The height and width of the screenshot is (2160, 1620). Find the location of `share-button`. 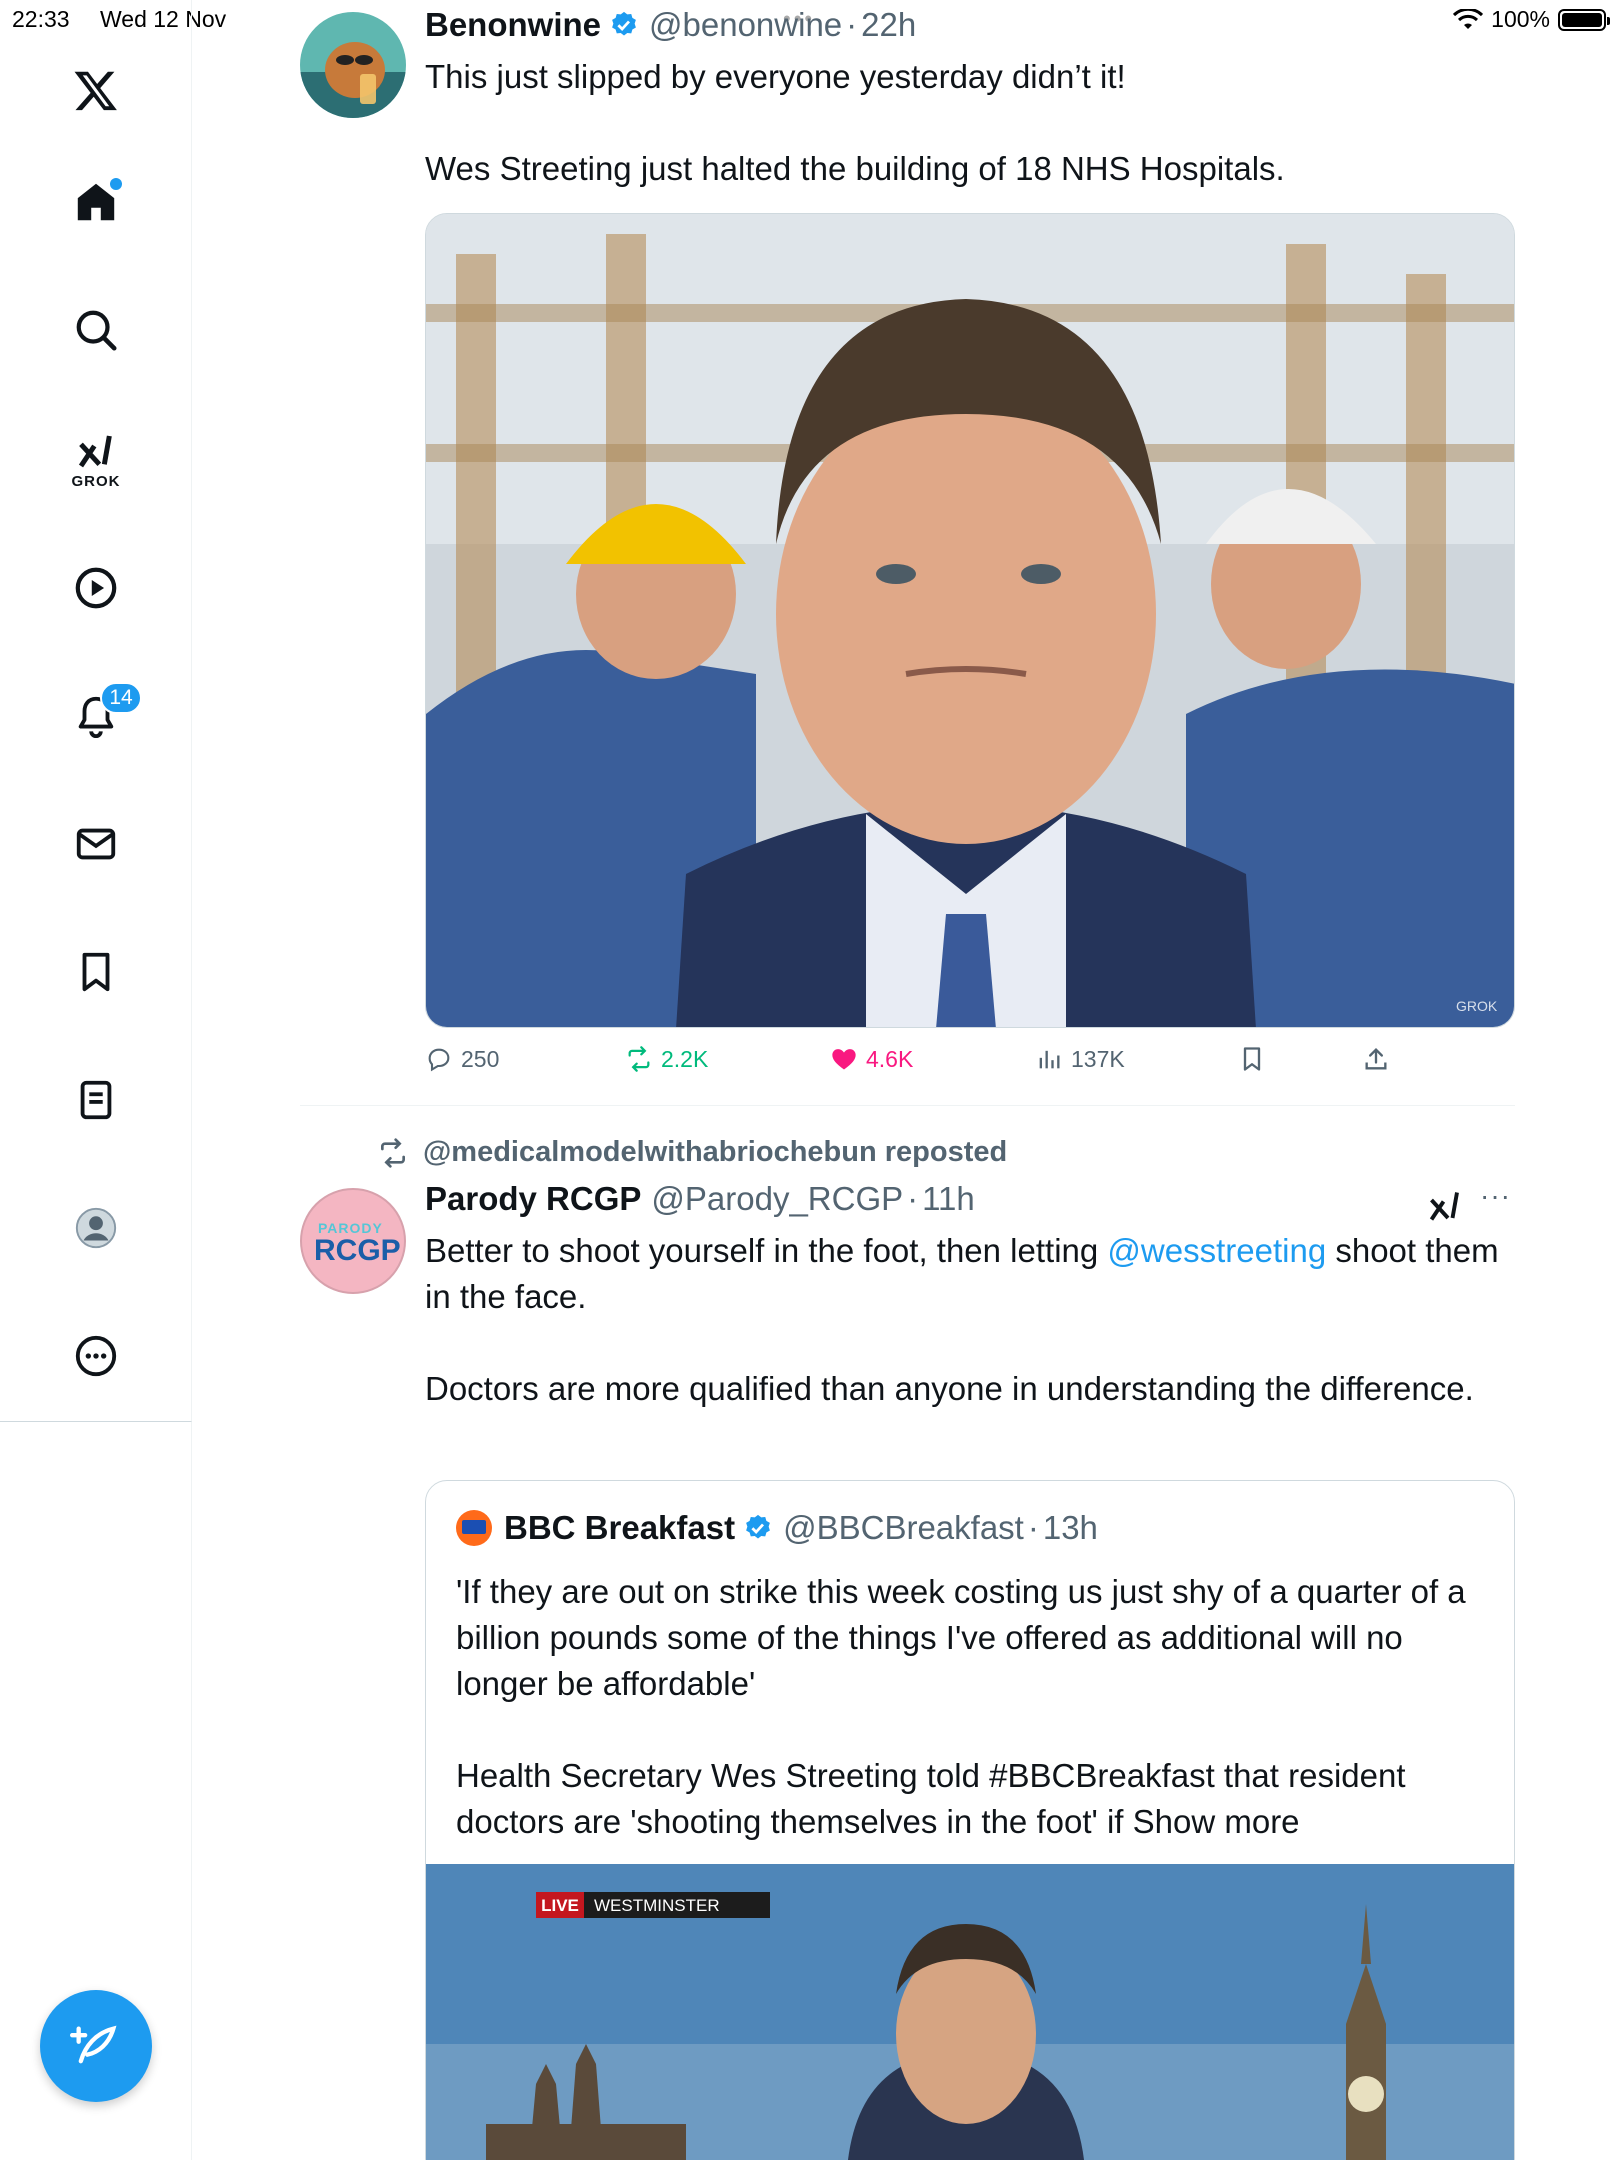

share-button is located at coordinates (1376, 1059).